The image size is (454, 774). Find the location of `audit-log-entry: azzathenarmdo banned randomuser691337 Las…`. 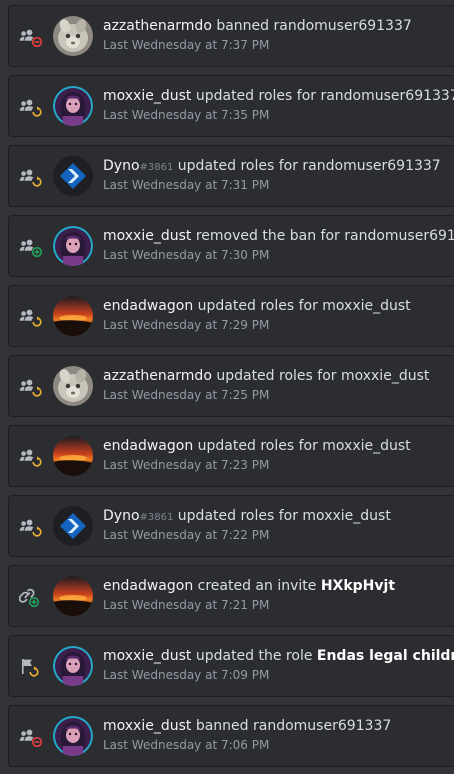

audit-log-entry: azzathenarmdo banned randomuser691337 Las… is located at coordinates (231, 36).